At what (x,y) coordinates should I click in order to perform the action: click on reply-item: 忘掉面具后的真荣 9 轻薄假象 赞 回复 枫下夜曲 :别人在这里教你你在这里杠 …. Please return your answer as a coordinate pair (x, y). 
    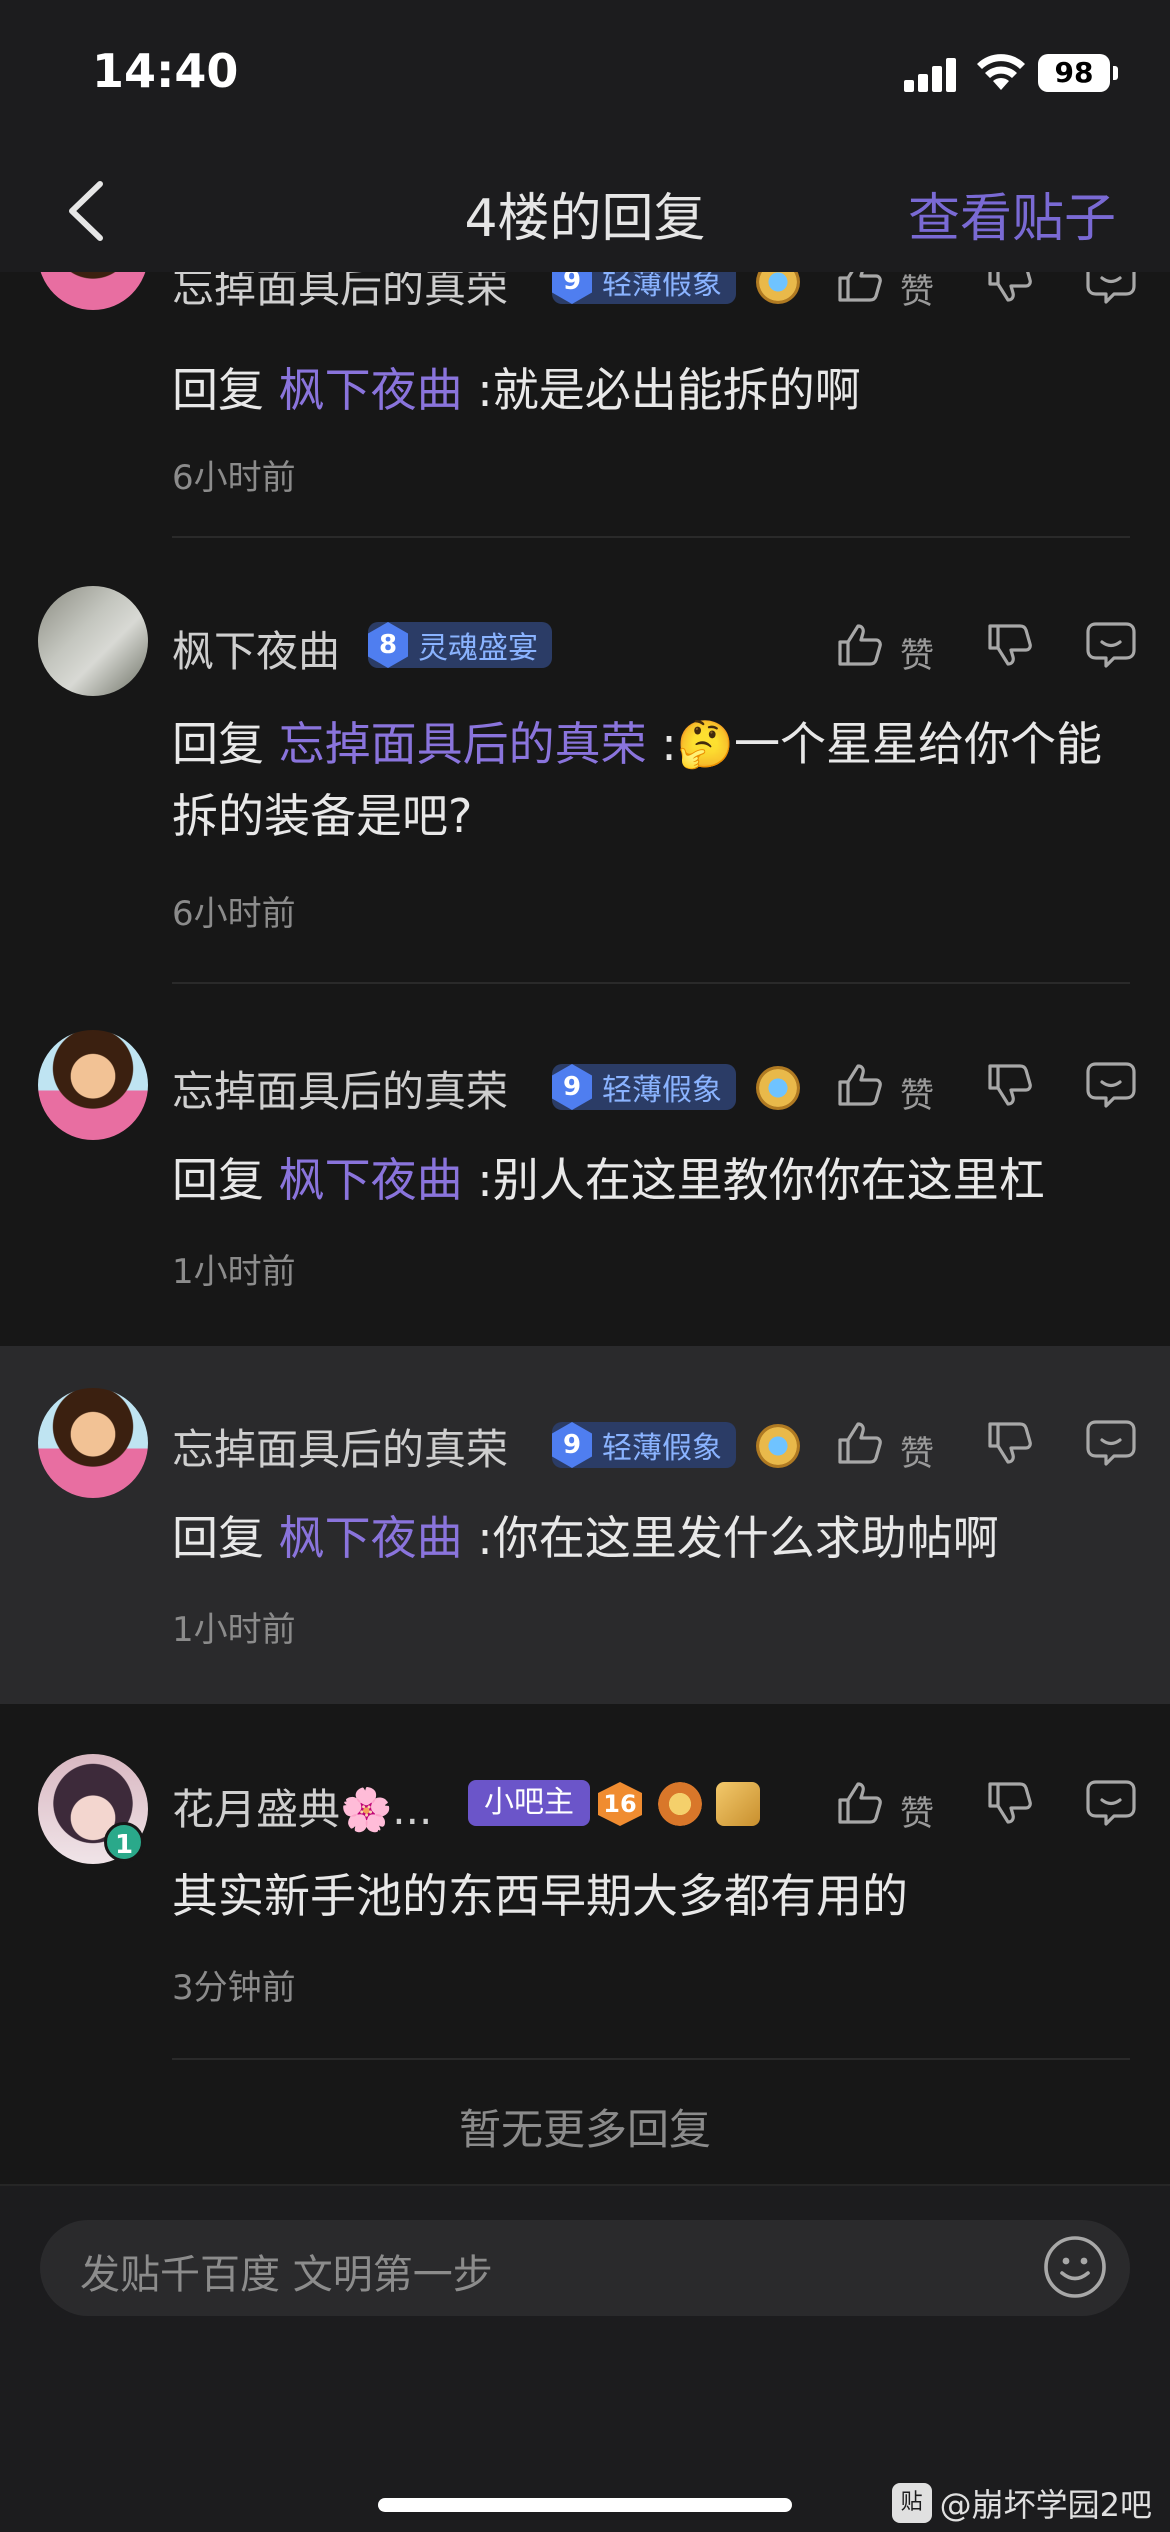
    Looking at the image, I should click on (585, 1167).